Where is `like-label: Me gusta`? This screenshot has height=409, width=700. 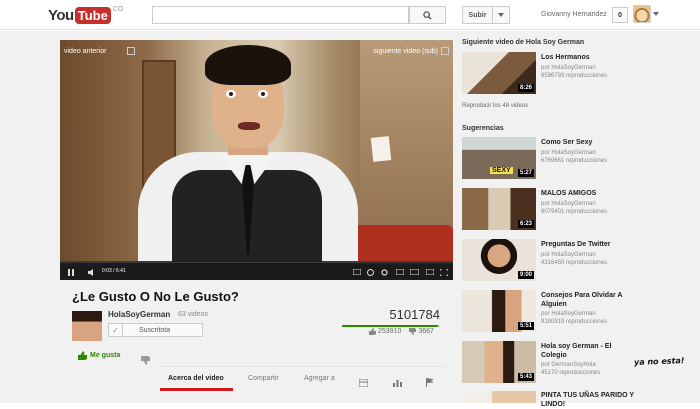 like-label: Me gusta is located at coordinates (105, 355).